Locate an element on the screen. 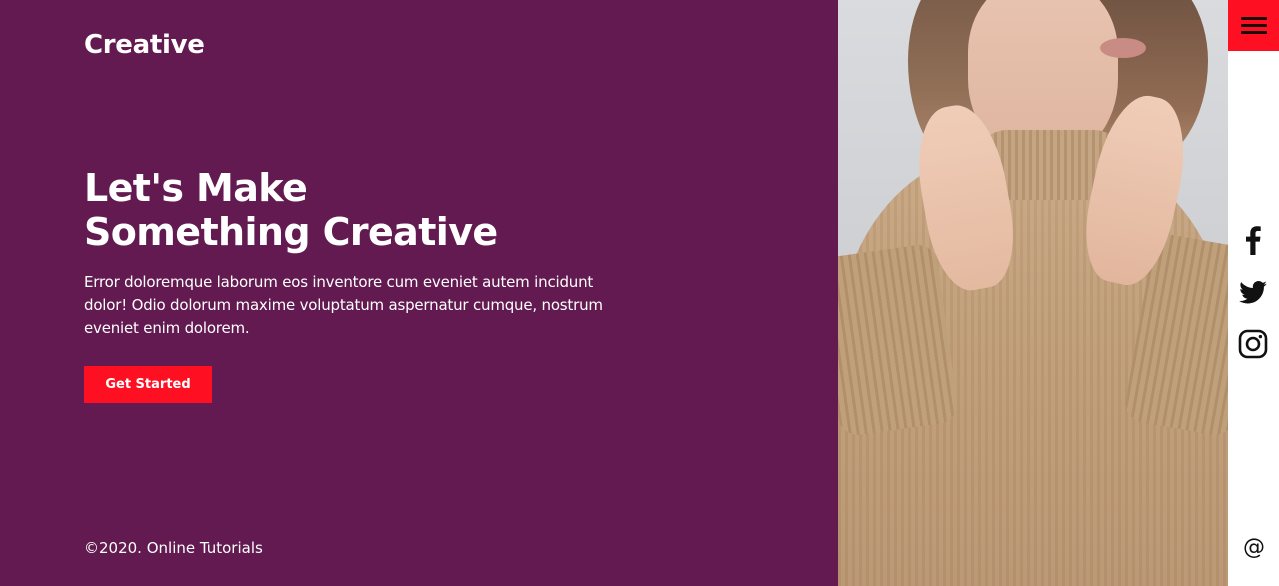  social-sidebar: @ is located at coordinates (1253, 293).